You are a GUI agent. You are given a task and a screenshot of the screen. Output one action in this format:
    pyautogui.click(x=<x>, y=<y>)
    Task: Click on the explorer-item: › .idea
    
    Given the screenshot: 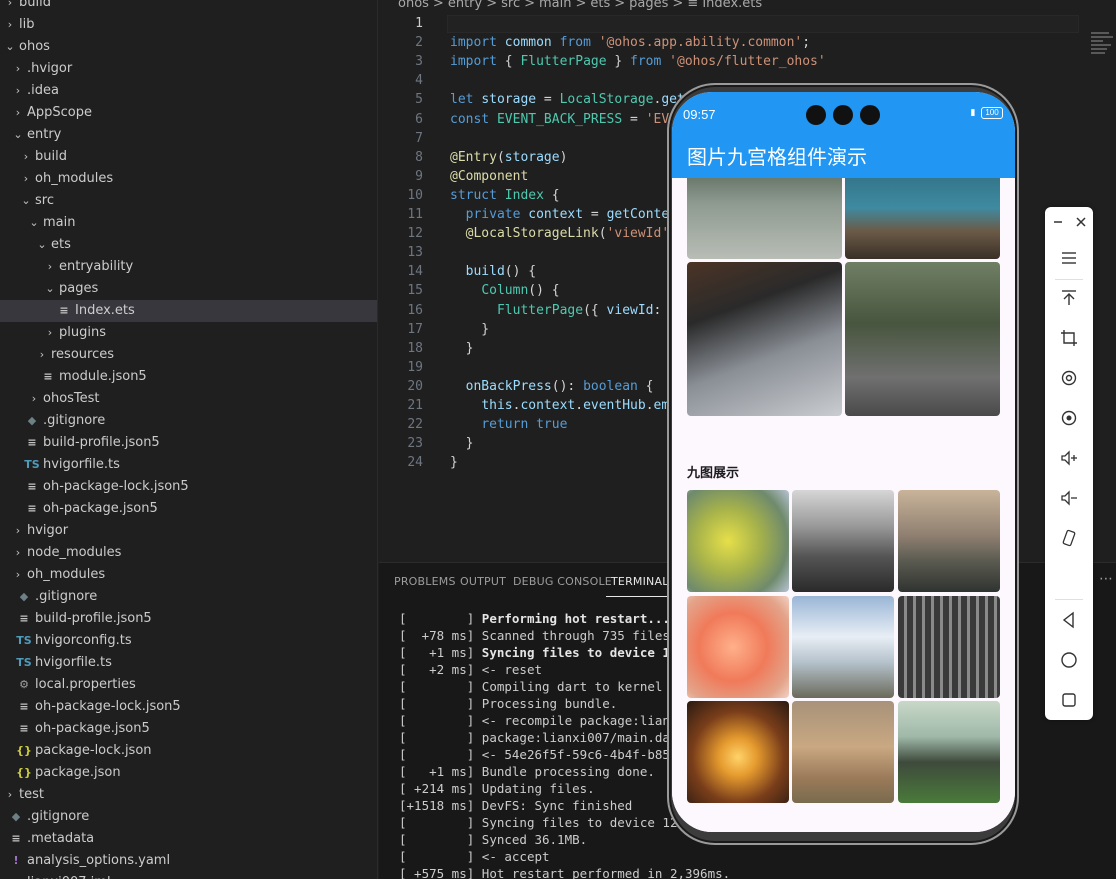 What is the action you would take?
    pyautogui.click(x=188, y=91)
    